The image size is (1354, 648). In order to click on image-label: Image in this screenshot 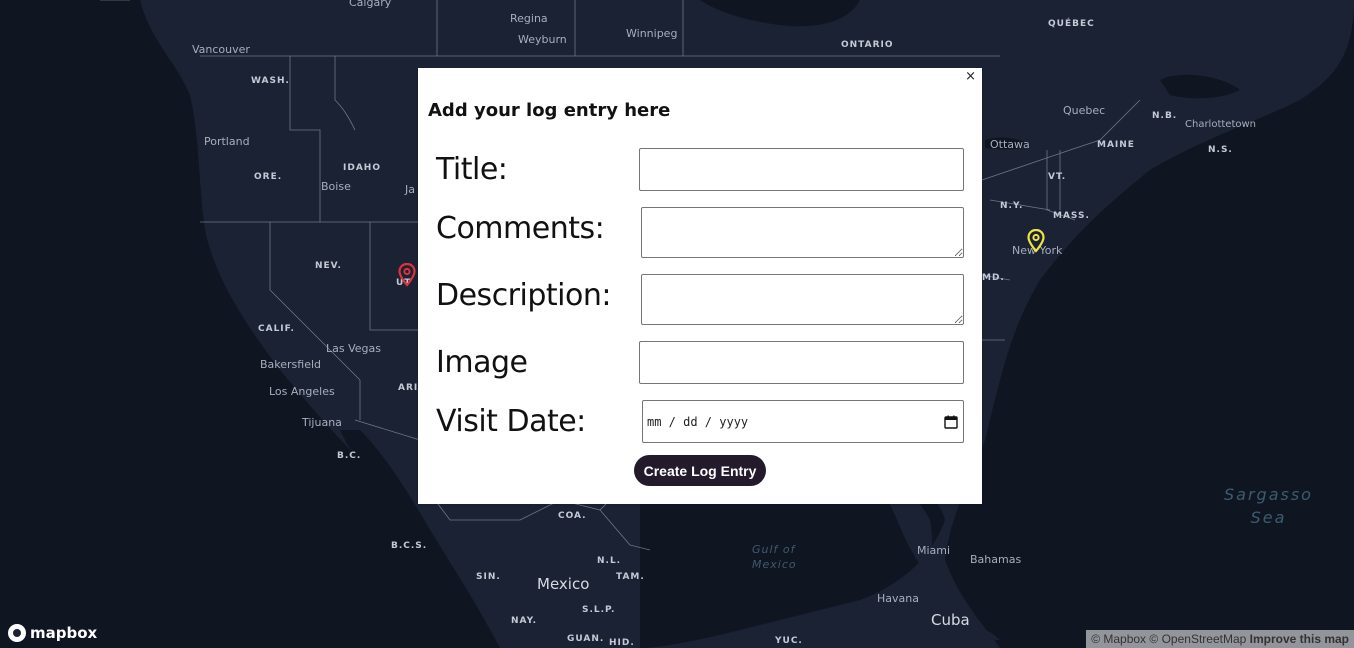, I will do `click(482, 362)`.